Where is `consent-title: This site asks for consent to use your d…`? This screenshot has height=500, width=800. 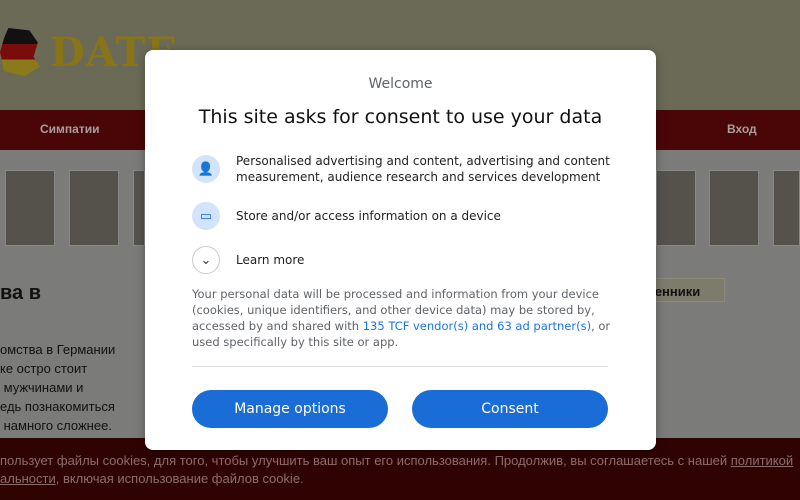
consent-title: This site asks for consent to use your d… is located at coordinates (400, 117).